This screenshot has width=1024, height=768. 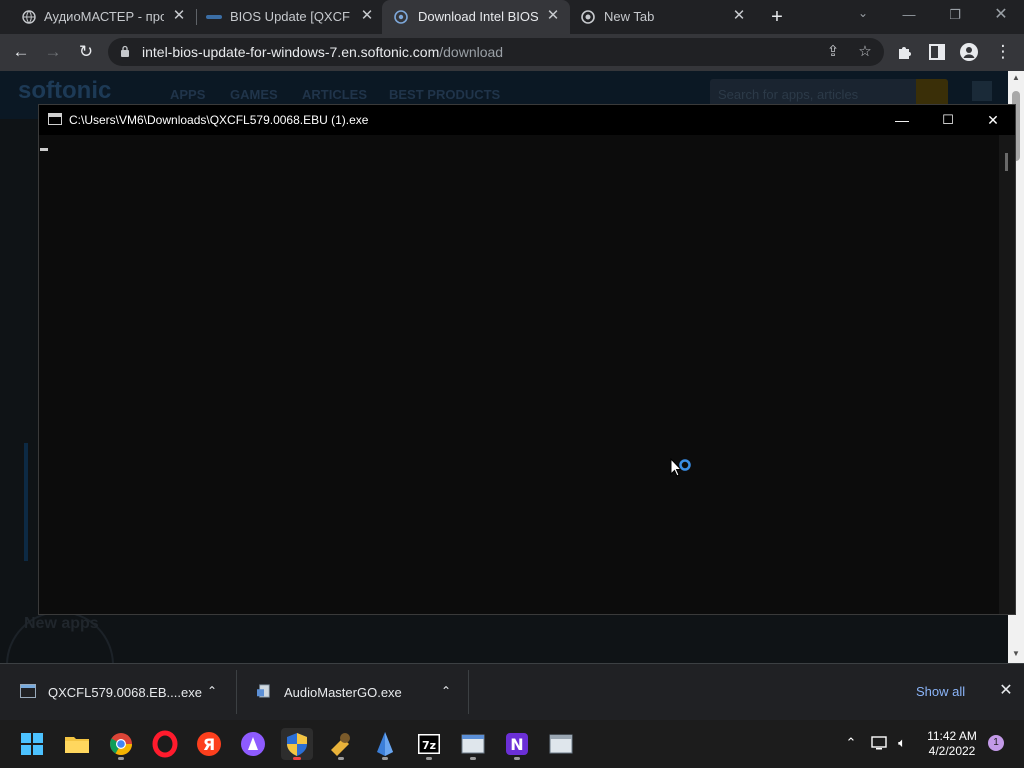 I want to click on tab-search-chevron-icon: ⌄, so click(x=863, y=14).